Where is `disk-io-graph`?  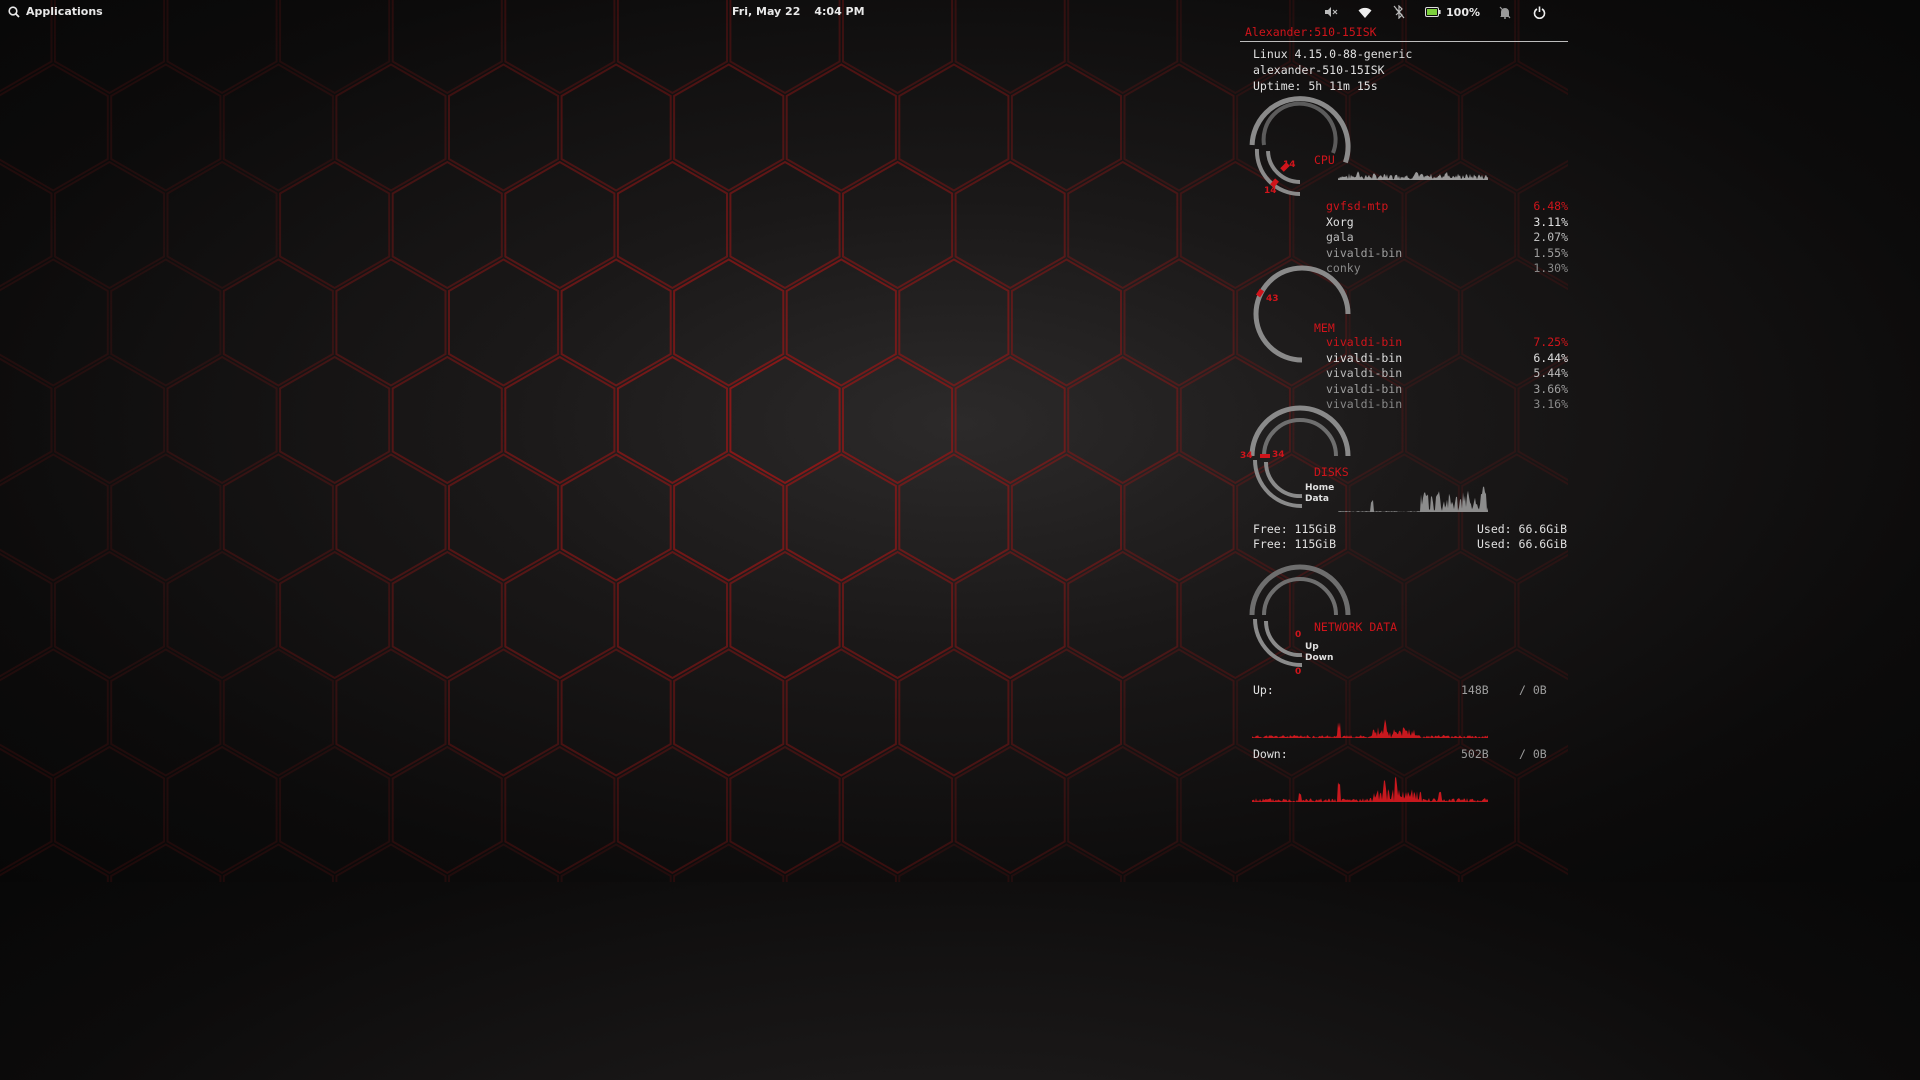 disk-io-graph is located at coordinates (1413, 499).